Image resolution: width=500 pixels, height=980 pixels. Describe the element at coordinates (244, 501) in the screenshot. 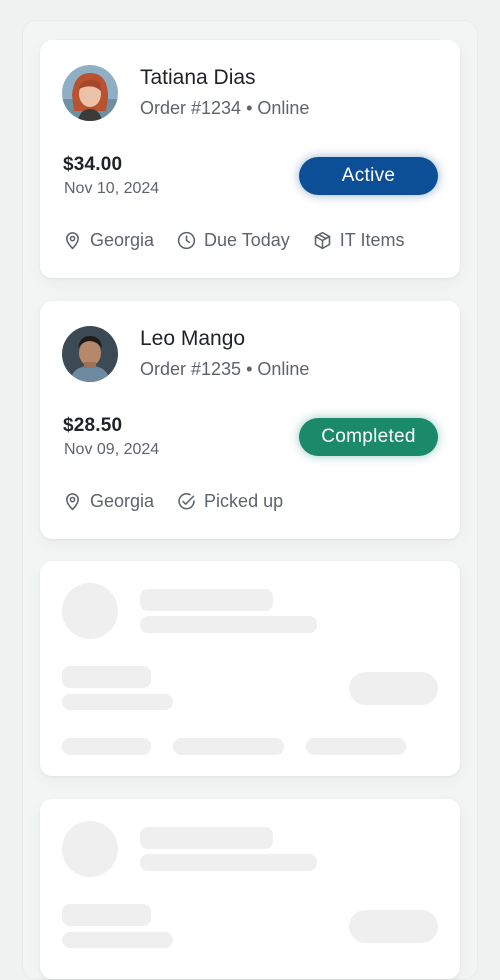

I see `meta-label: Picked up` at that location.